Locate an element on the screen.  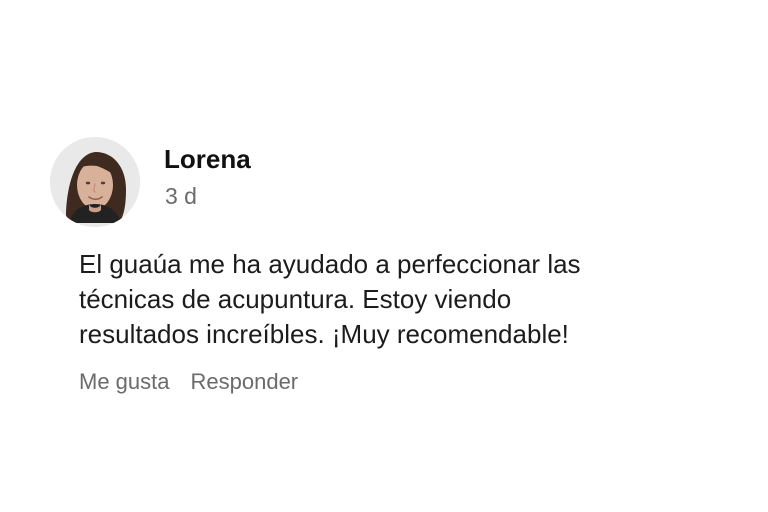
reply-button: Responder is located at coordinates (245, 382).